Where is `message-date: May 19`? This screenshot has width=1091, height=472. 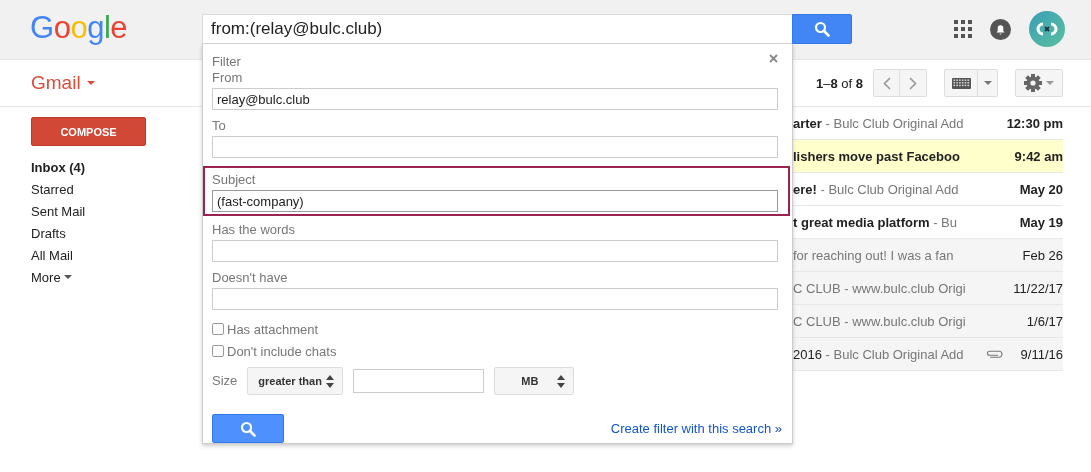 message-date: May 19 is located at coordinates (1041, 222).